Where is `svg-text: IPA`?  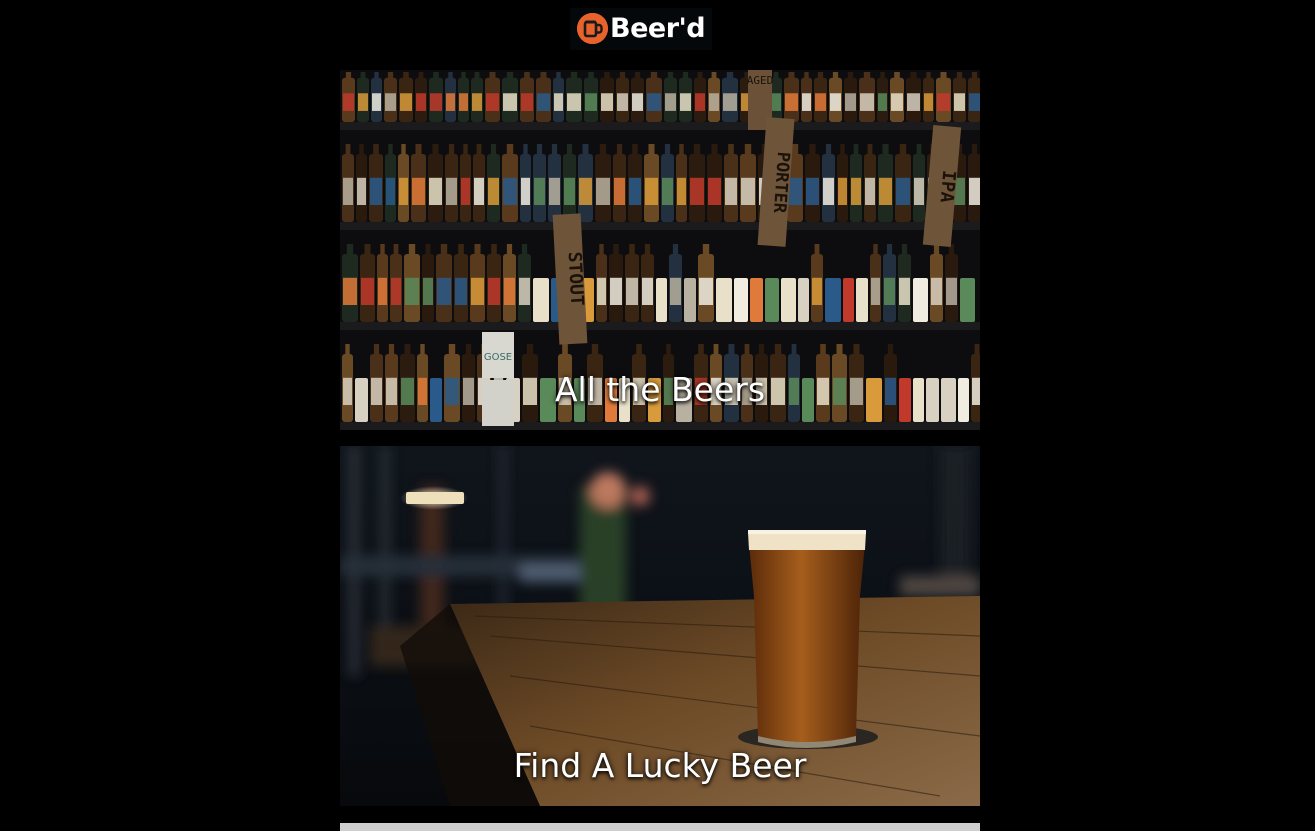 svg-text: IPA is located at coordinates (948, 186).